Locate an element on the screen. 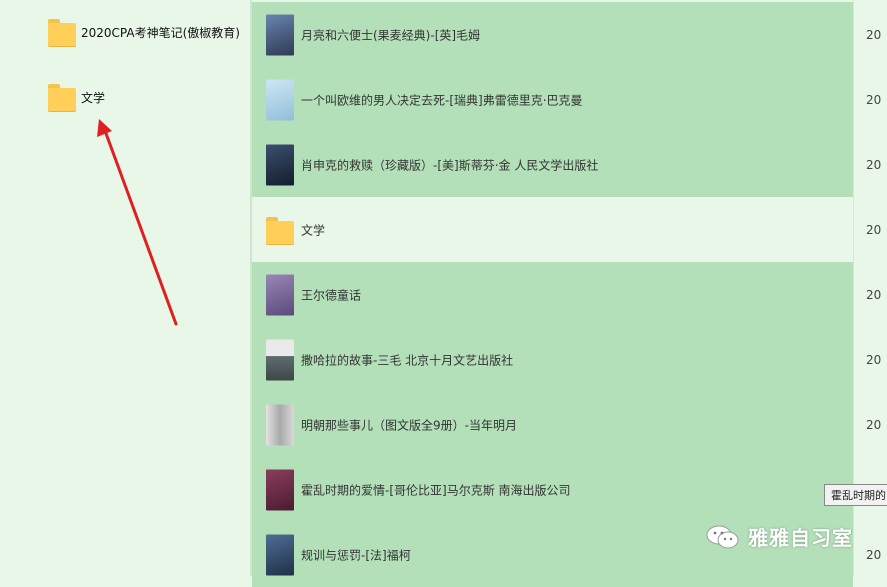  file-name: 肖申克的救赎（珍藏版）-[美]斯蒂芬·金 人民文学出版社 is located at coordinates (450, 165).